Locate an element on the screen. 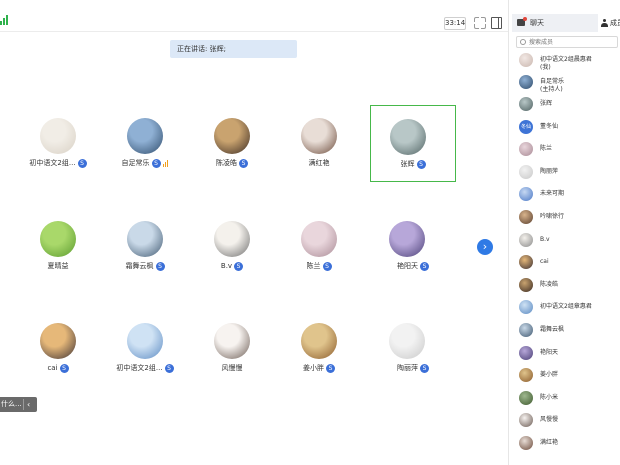  audio-level-icon is located at coordinates (165, 163).